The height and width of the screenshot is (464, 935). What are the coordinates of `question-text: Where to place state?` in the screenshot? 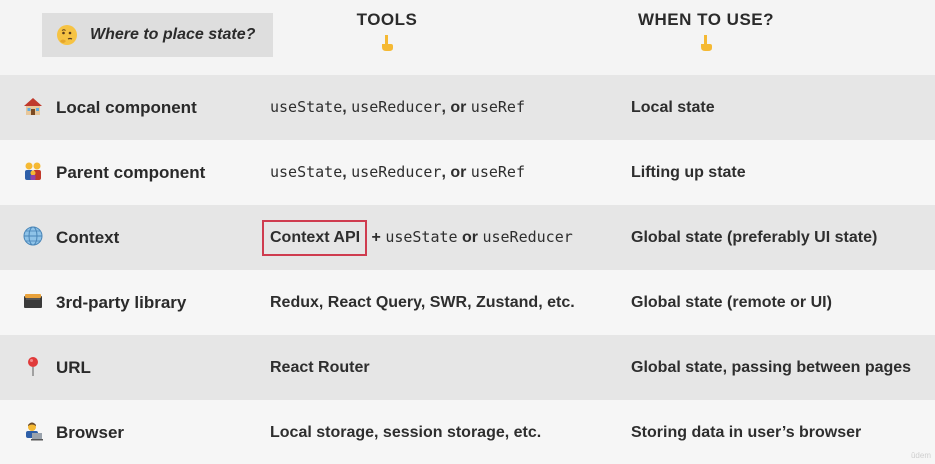 It's located at (173, 34).